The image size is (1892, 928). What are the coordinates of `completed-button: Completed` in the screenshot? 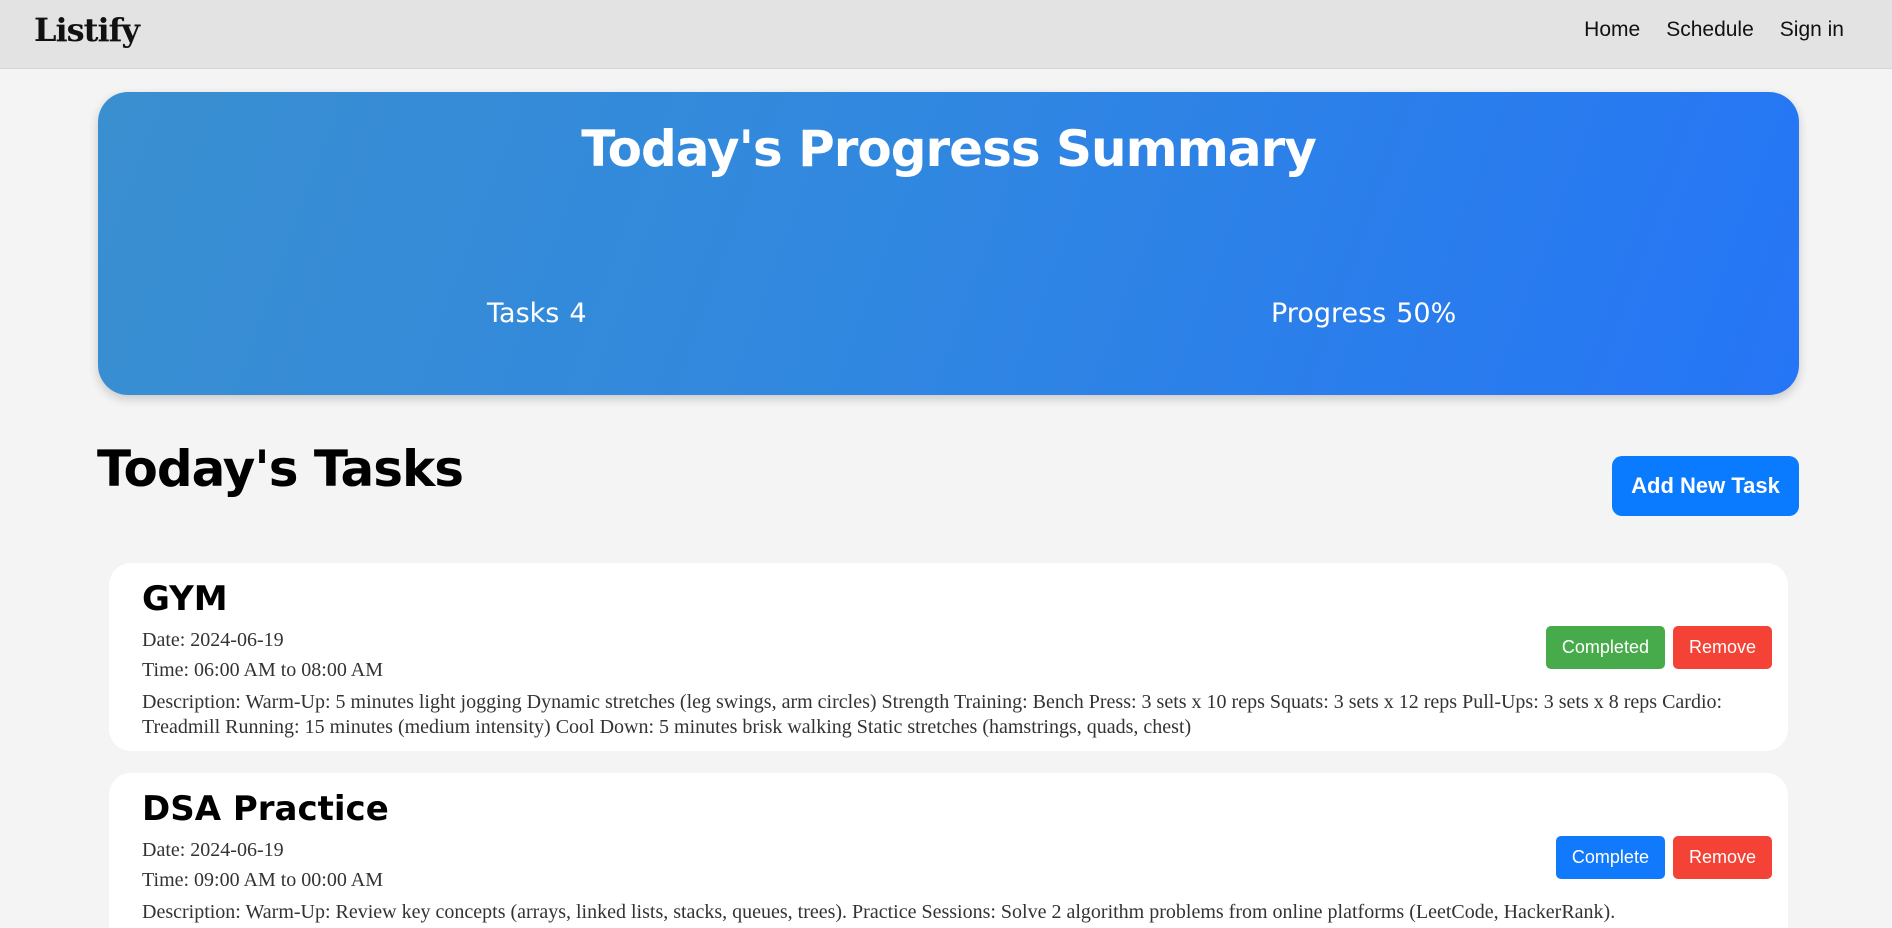 It's located at (1605, 647).